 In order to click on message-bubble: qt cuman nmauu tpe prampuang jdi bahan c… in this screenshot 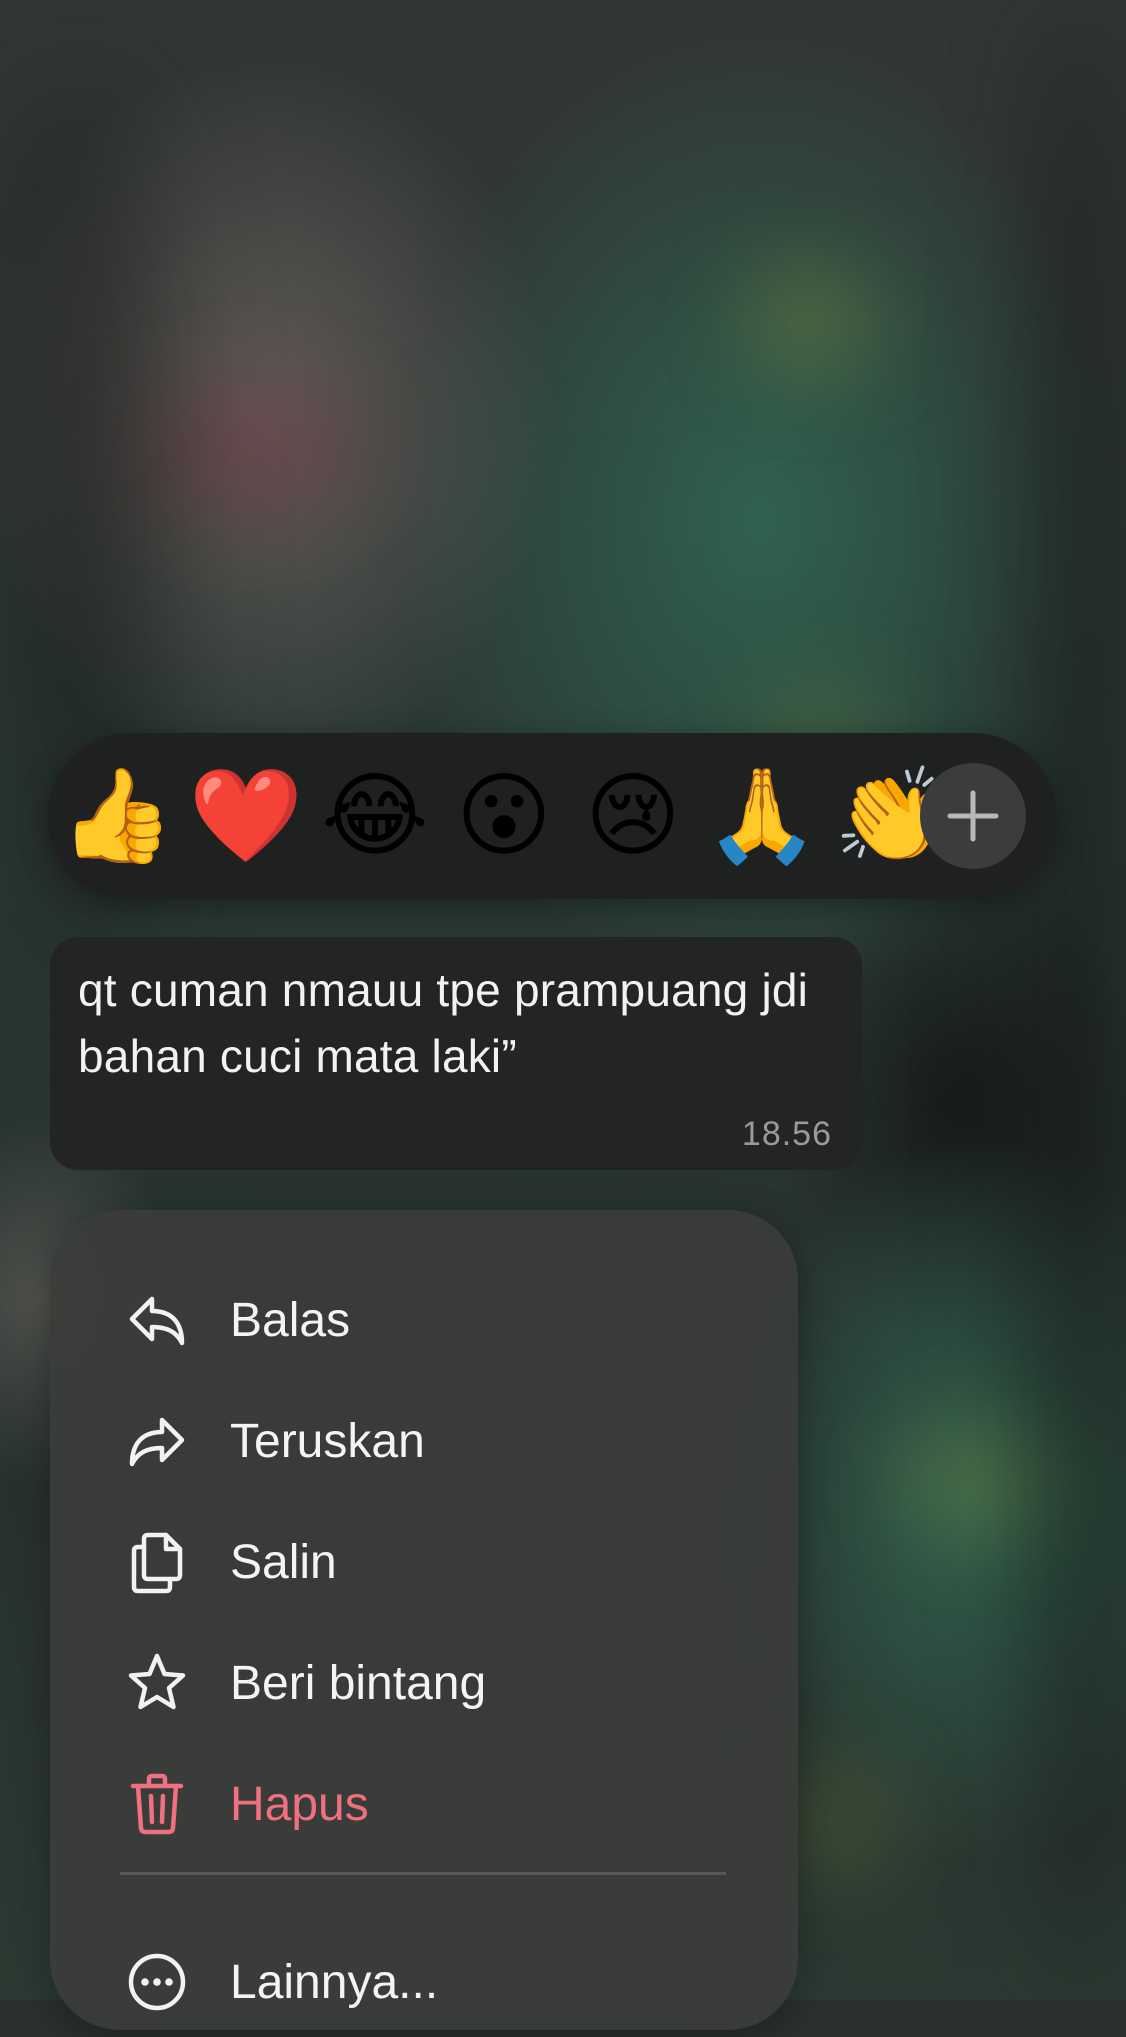, I will do `click(456, 1053)`.